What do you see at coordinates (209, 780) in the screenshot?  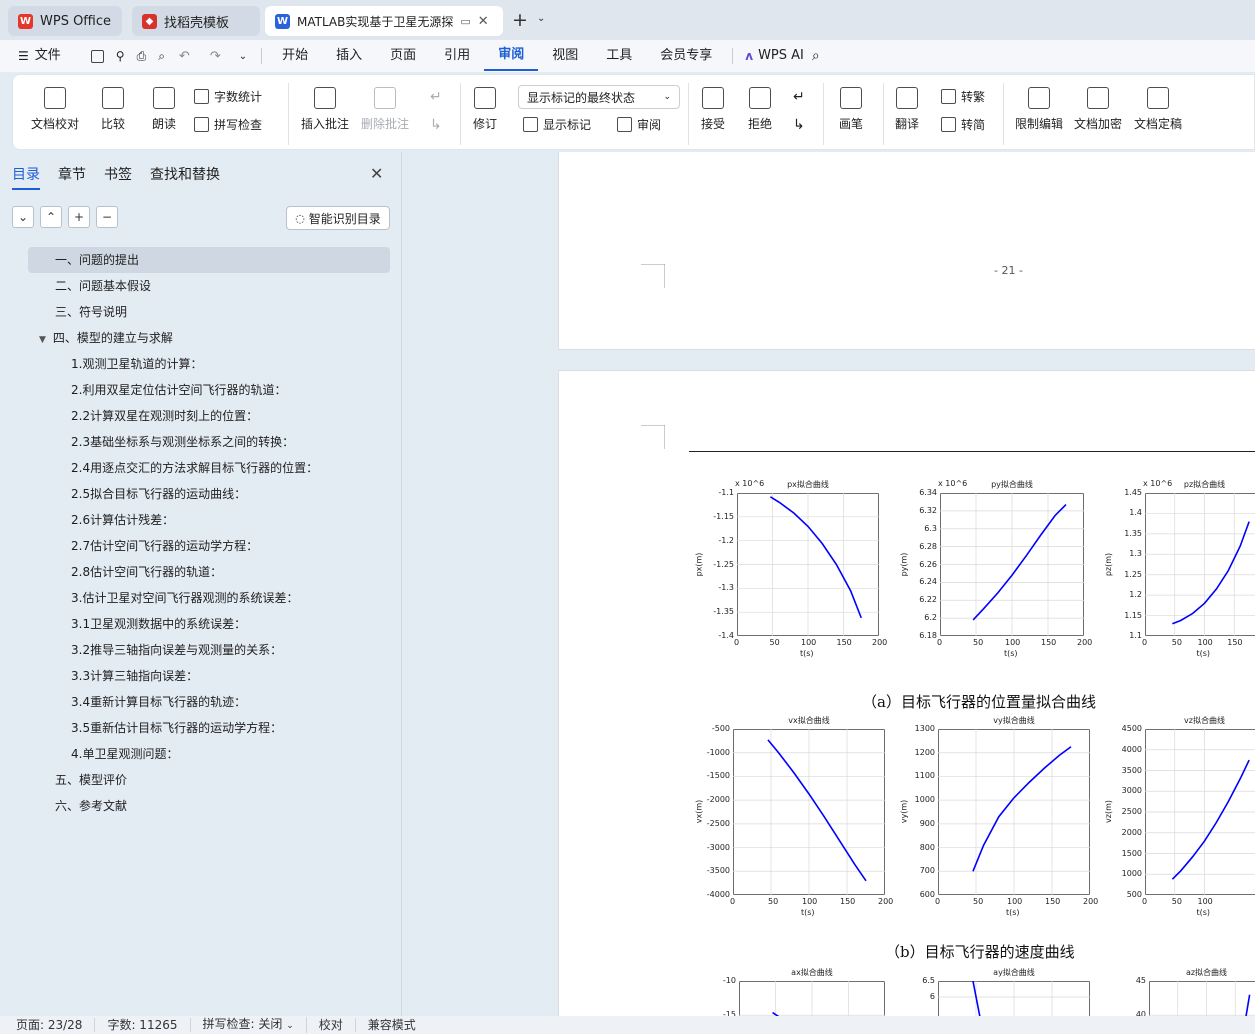 I see `toc-item: 五、模型评价` at bounding box center [209, 780].